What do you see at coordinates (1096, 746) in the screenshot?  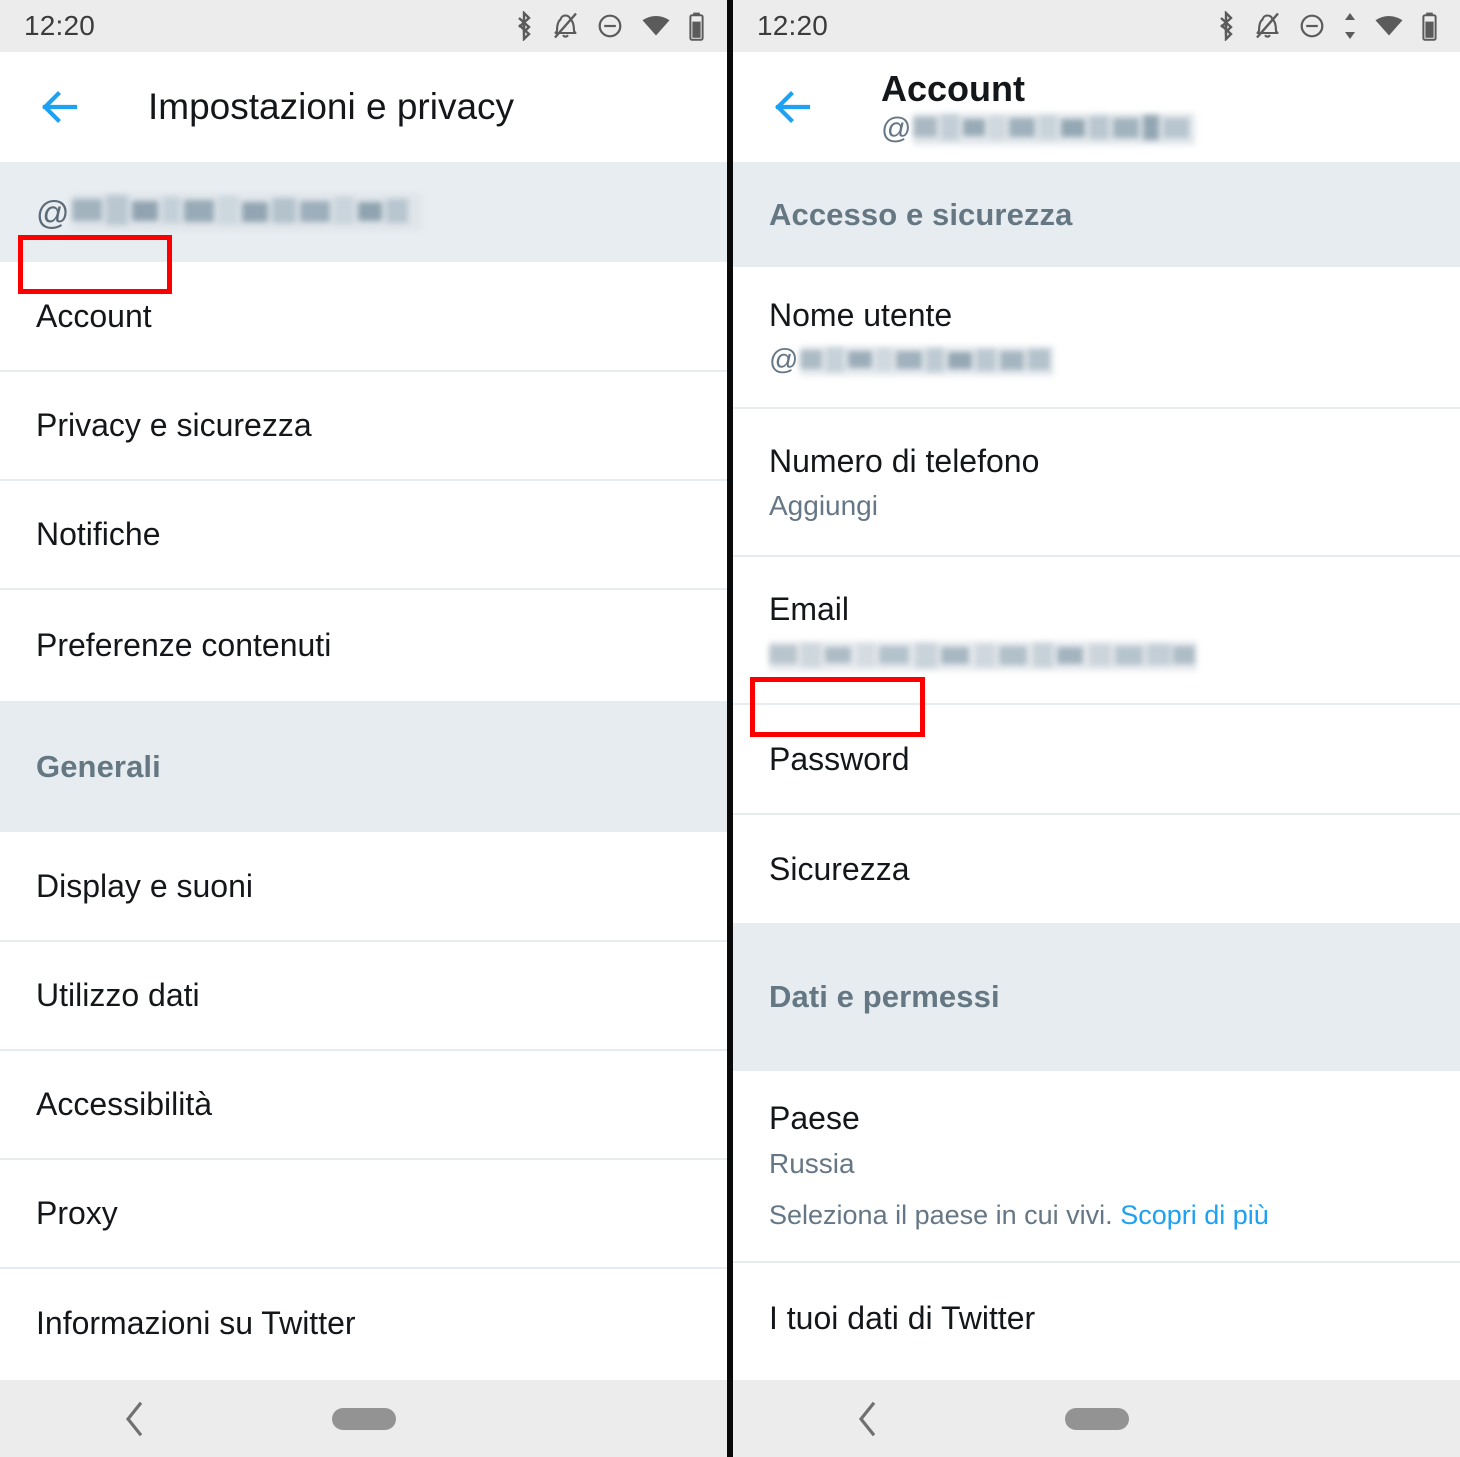 I see `account-item-password: Password` at bounding box center [1096, 746].